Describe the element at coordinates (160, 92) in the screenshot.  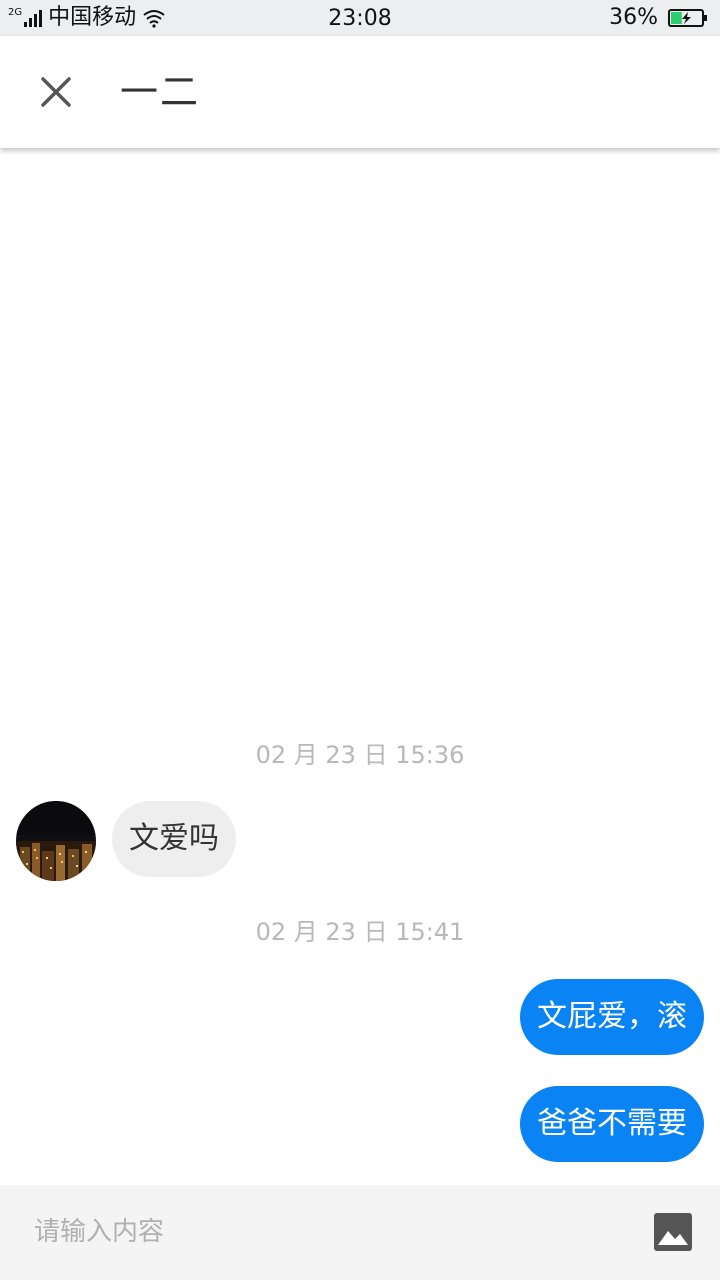
I see `chat-title: 一二` at that location.